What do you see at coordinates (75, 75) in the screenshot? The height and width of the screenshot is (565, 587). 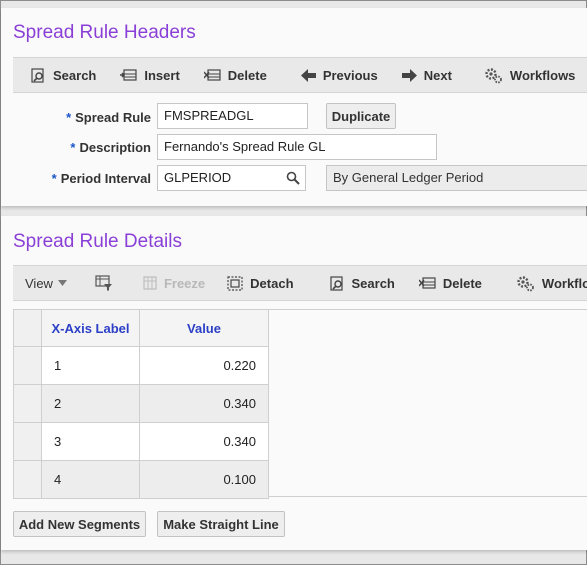 I see `search-label: Search` at bounding box center [75, 75].